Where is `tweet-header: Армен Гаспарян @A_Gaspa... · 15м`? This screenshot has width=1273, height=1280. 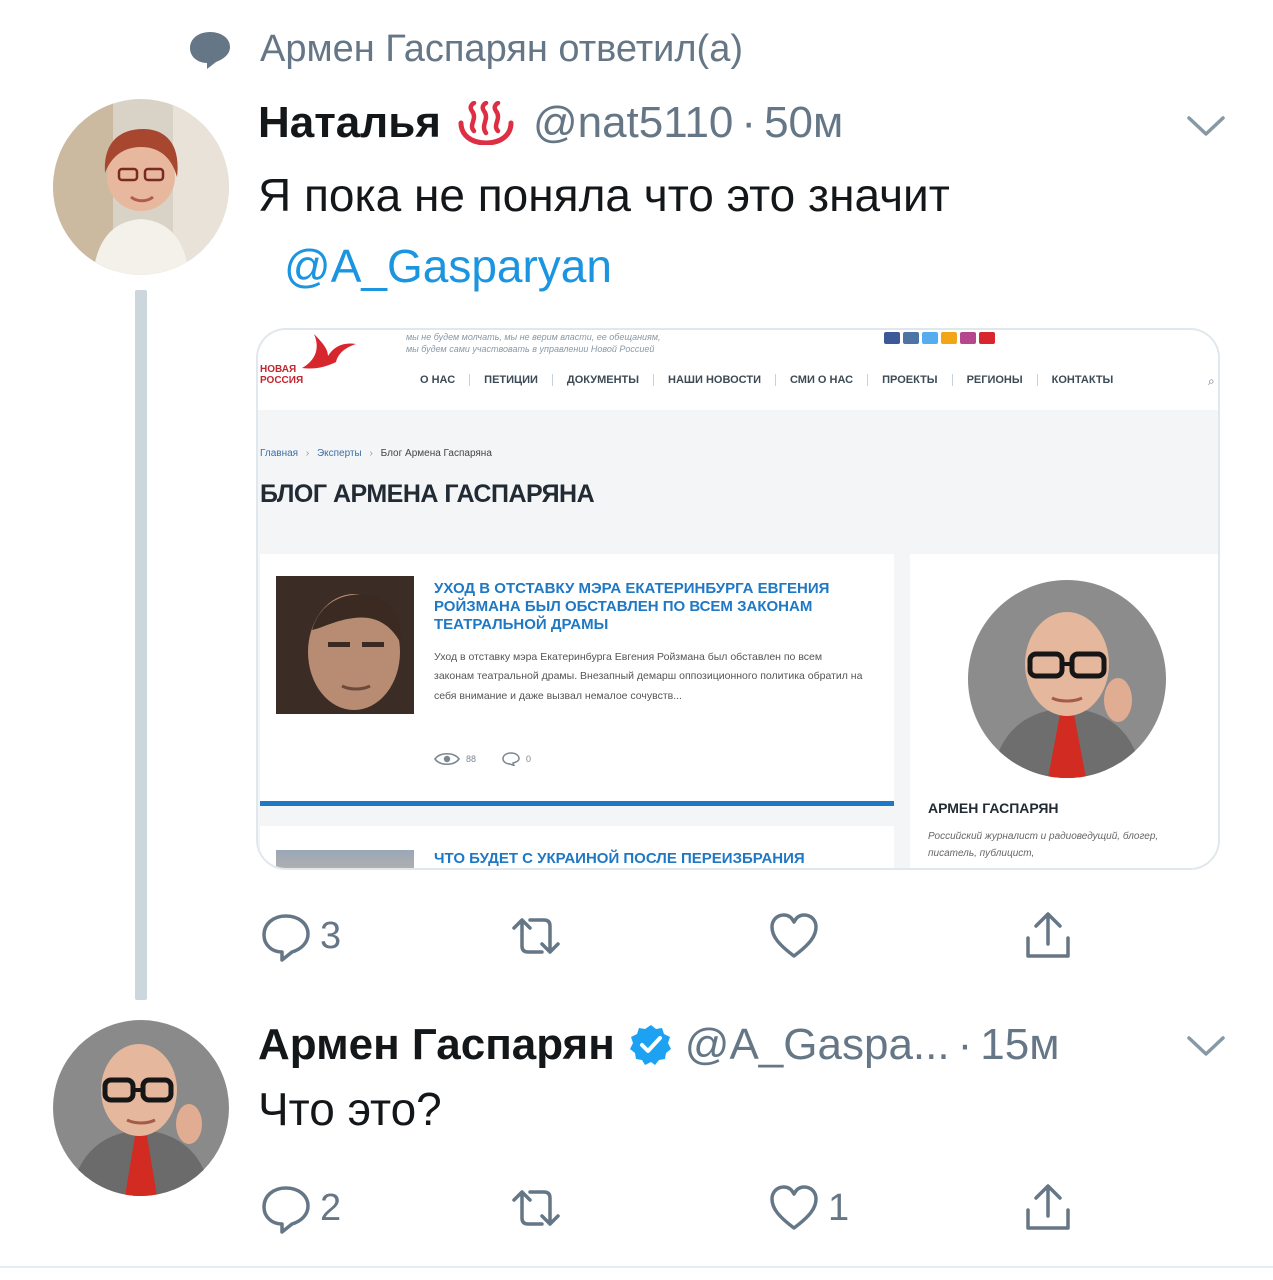
tweet-header: Армен Гаспарян @A_Gaspa... · 15м is located at coordinates (658, 1045).